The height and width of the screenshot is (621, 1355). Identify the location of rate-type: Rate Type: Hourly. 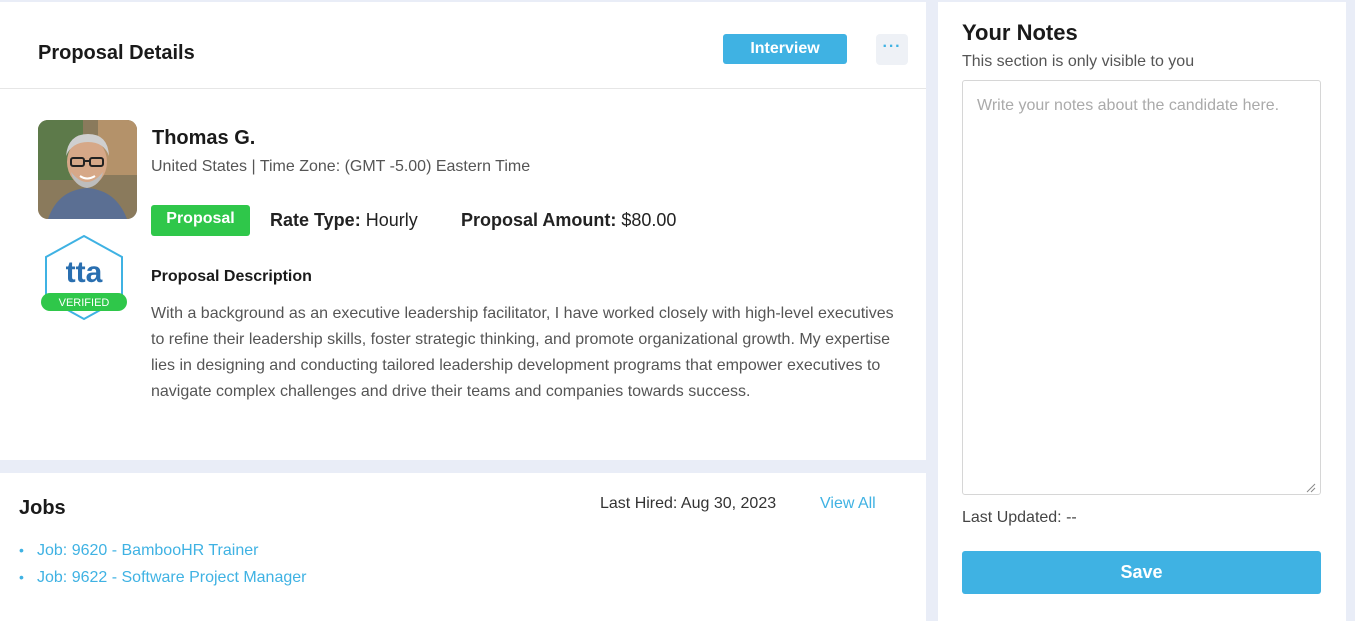
(344, 220).